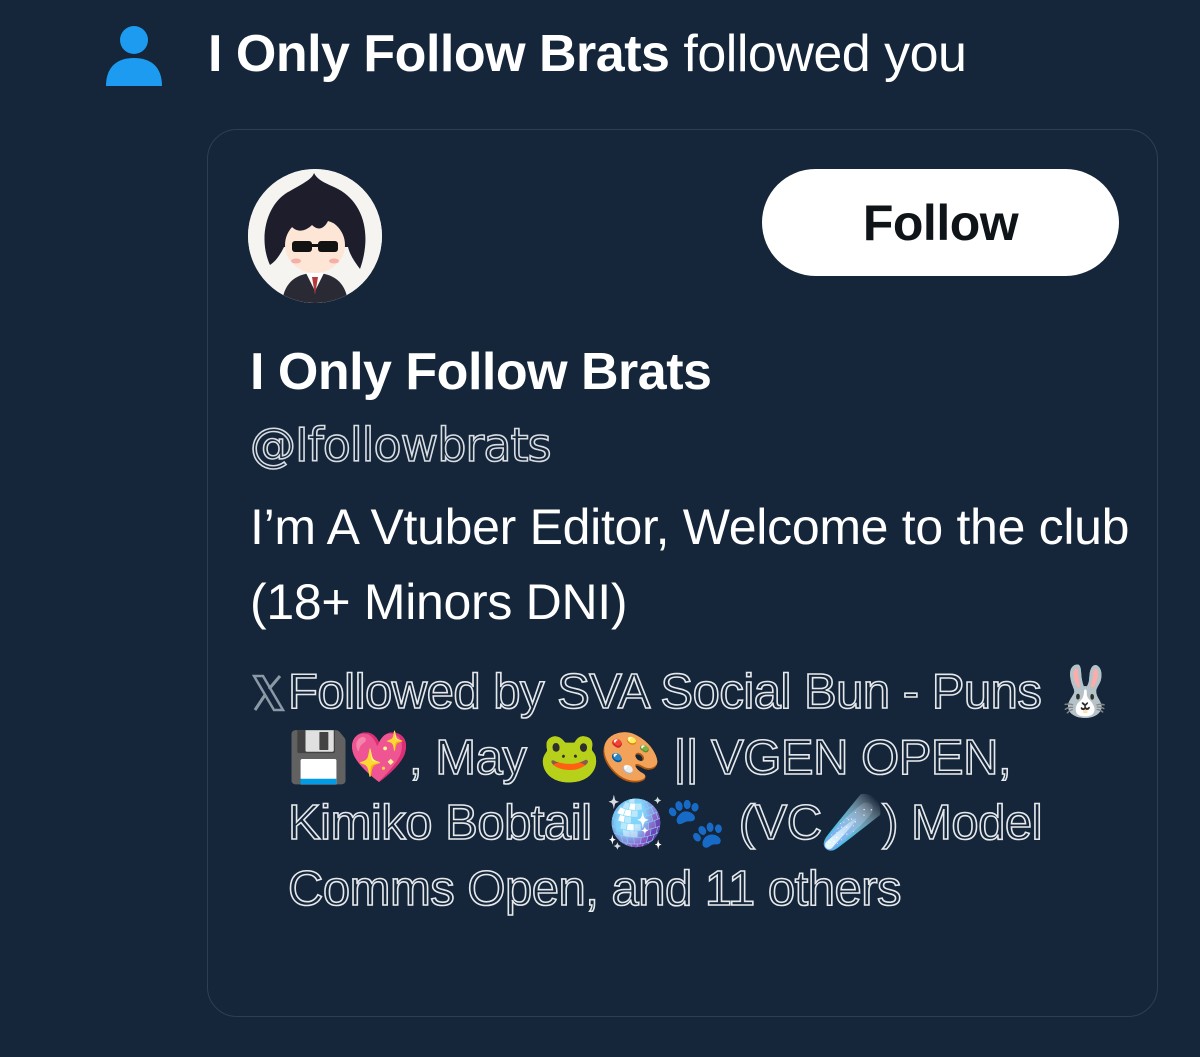  Describe the element at coordinates (940, 222) in the screenshot. I see `follow-button: Follow` at that location.